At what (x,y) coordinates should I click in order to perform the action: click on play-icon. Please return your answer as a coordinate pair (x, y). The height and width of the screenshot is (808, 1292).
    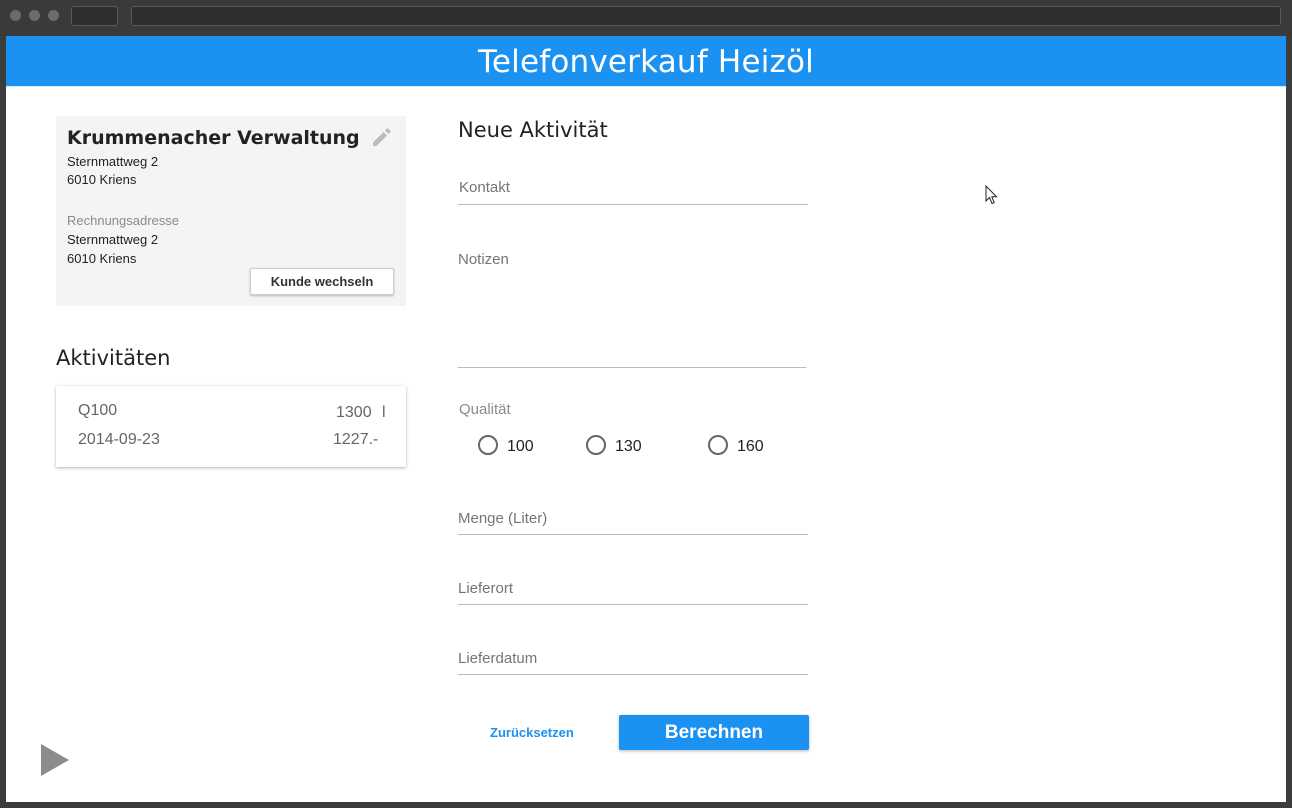
    Looking at the image, I should click on (55, 760).